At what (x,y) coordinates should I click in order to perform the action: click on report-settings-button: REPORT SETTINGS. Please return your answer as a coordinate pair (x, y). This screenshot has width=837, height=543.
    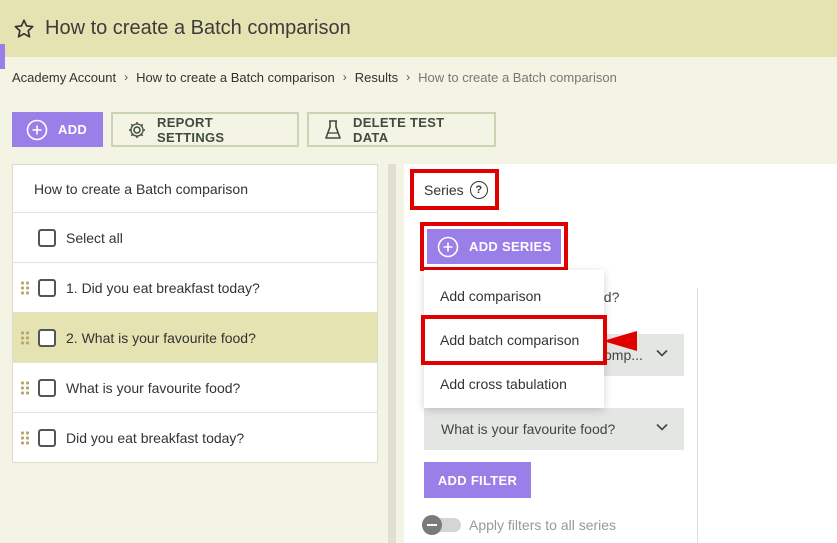
    Looking at the image, I should click on (205, 129).